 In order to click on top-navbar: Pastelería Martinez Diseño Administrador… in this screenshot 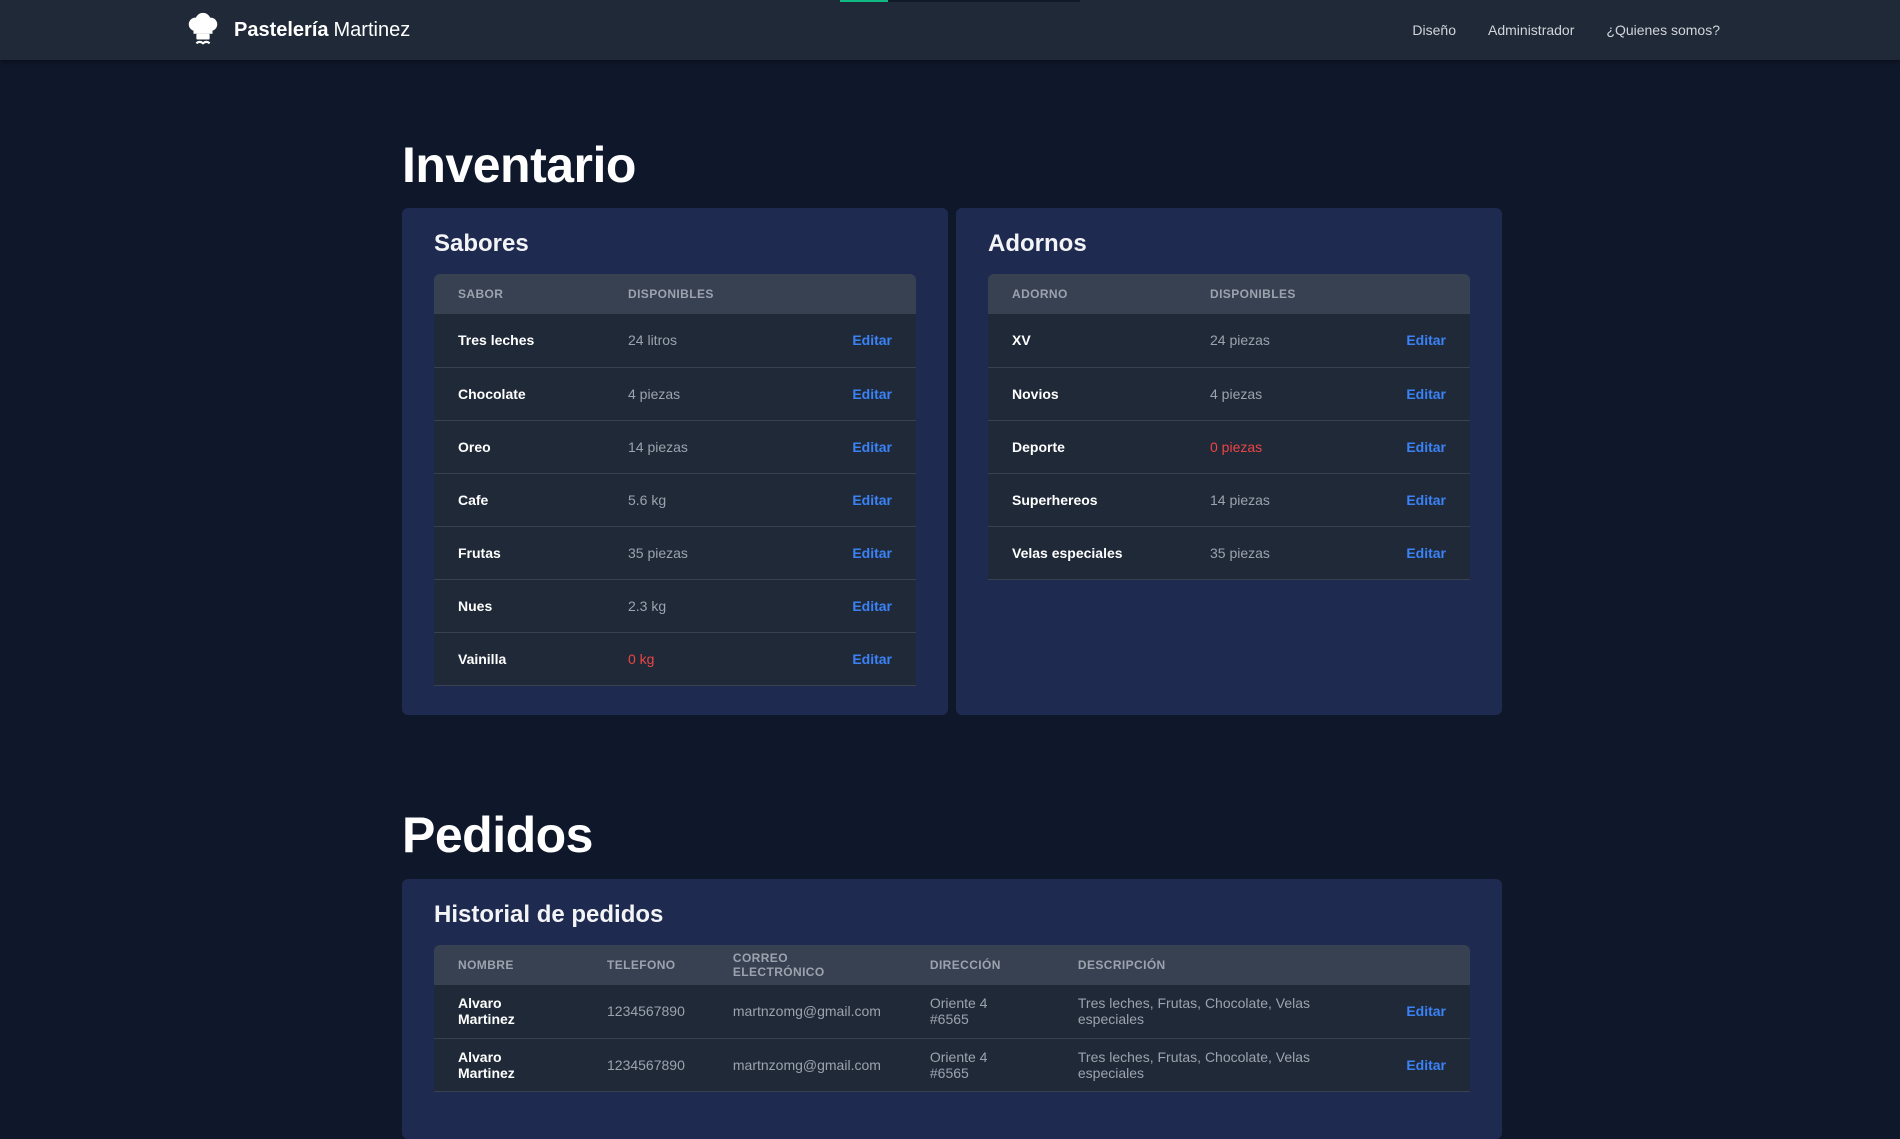, I will do `click(950, 30)`.